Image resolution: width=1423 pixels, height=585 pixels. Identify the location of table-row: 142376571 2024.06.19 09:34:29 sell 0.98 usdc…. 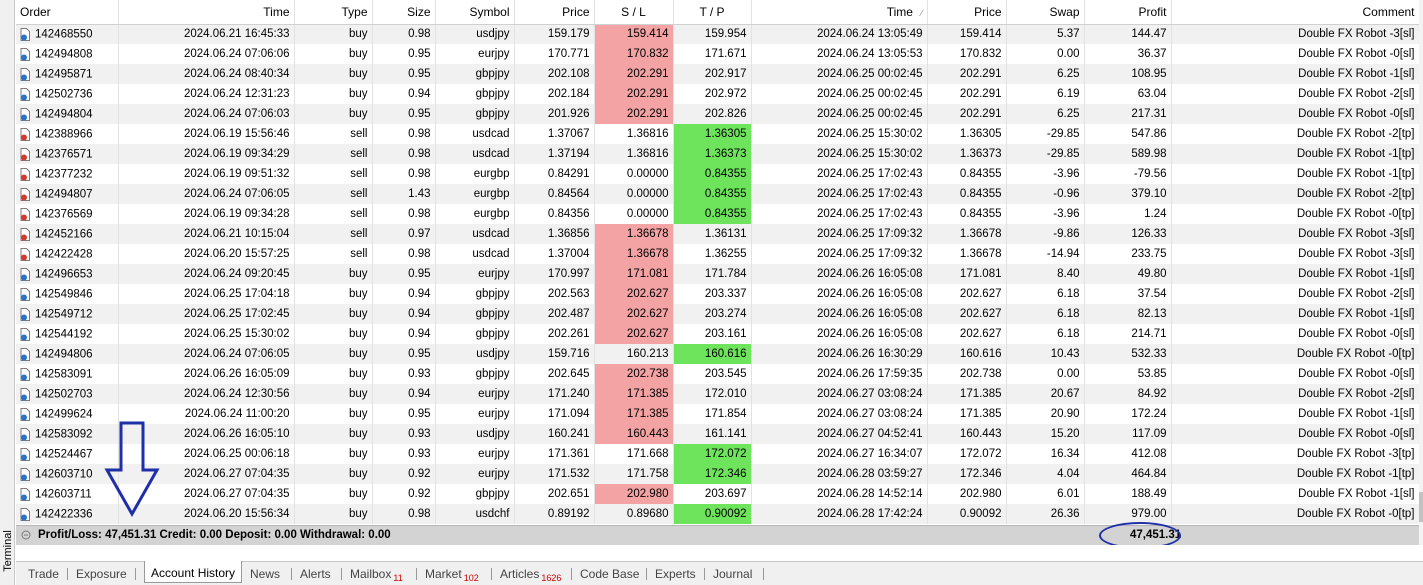
(718, 154).